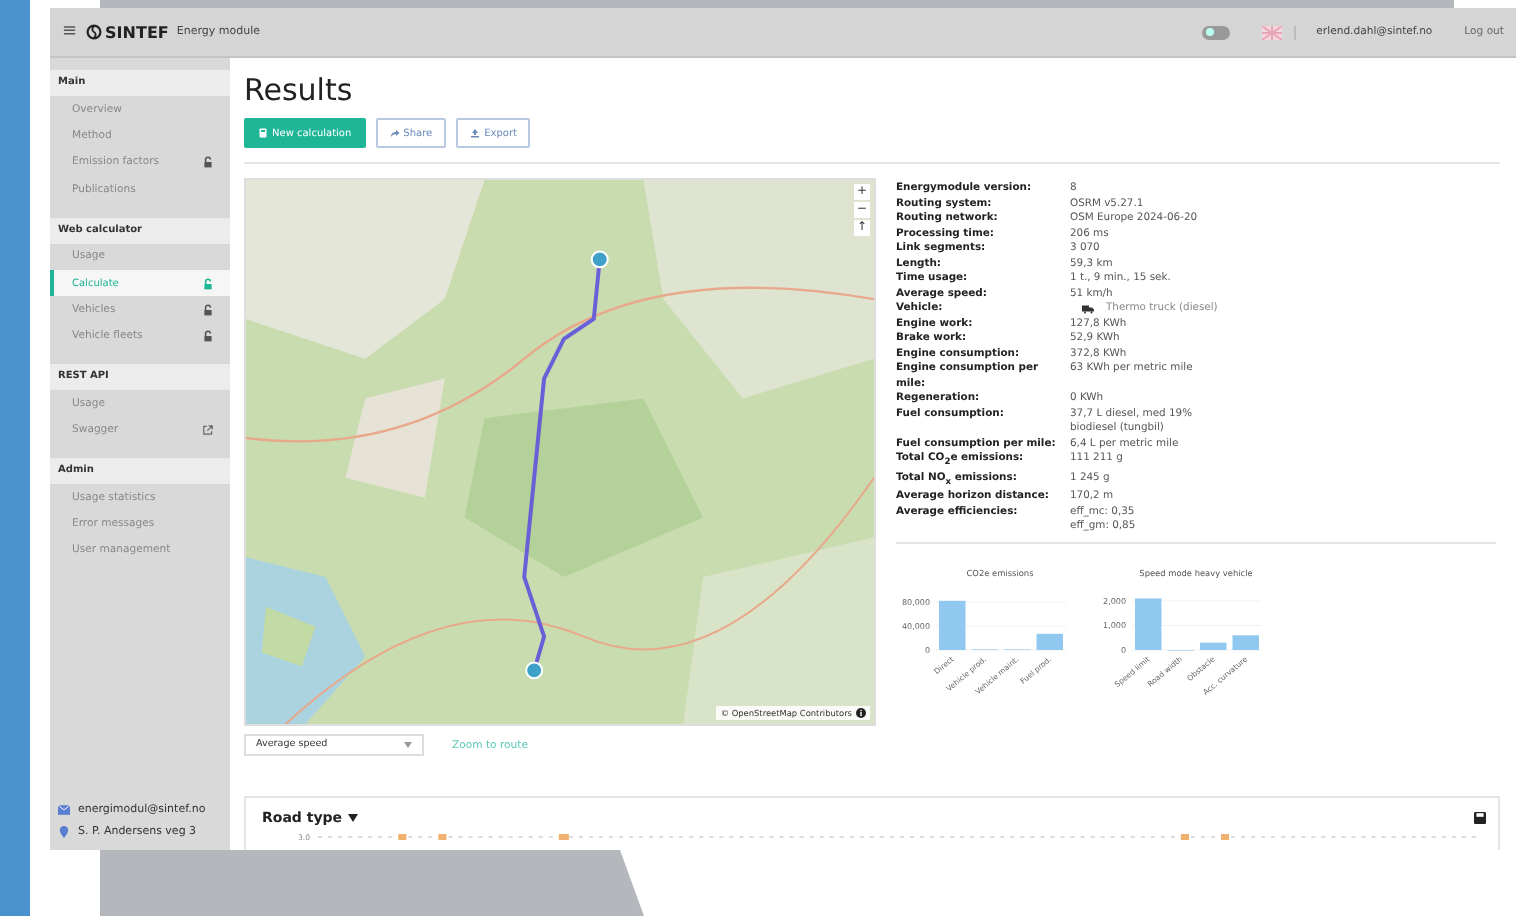 The height and width of the screenshot is (916, 1516). What do you see at coordinates (475, 133) in the screenshot?
I see `export-icon` at bounding box center [475, 133].